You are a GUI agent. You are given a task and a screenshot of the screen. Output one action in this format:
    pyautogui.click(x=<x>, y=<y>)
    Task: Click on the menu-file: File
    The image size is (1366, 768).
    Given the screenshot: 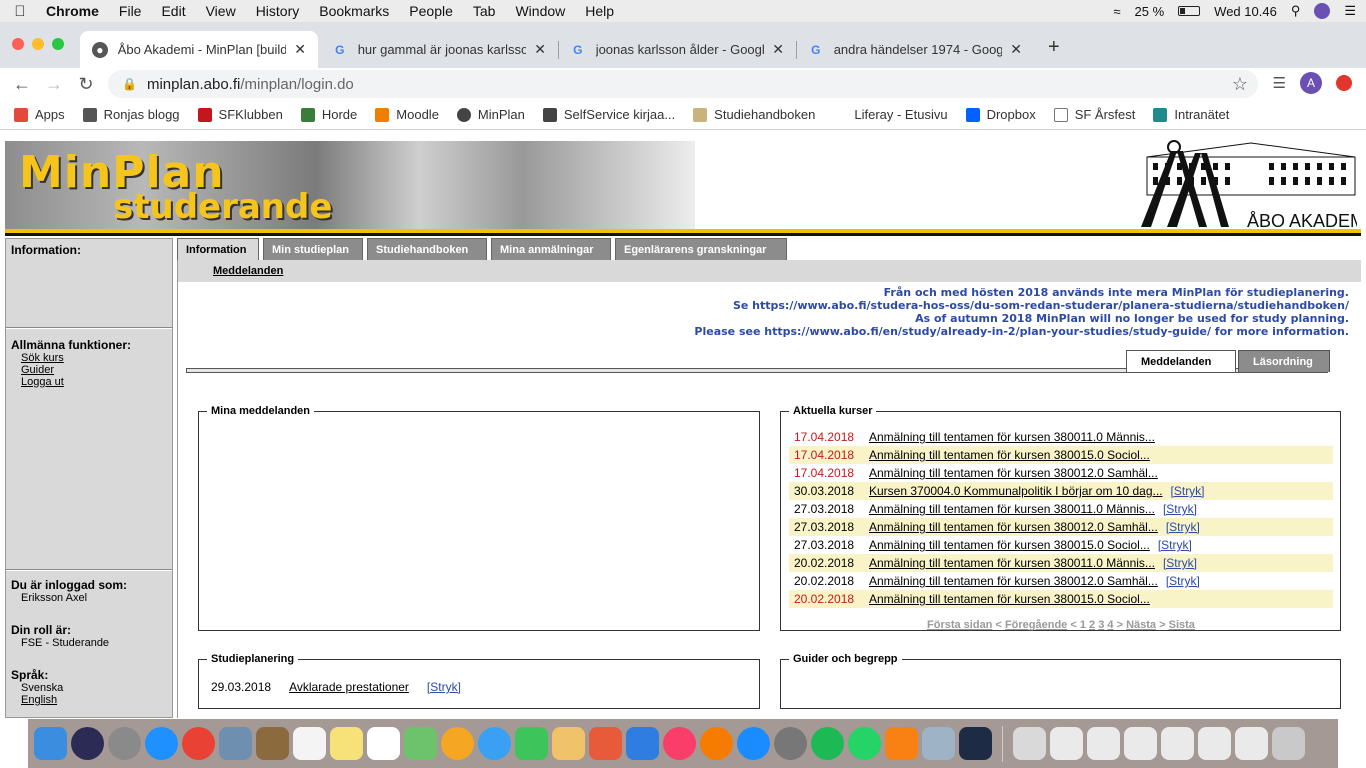 What is the action you would take?
    pyautogui.click(x=130, y=11)
    